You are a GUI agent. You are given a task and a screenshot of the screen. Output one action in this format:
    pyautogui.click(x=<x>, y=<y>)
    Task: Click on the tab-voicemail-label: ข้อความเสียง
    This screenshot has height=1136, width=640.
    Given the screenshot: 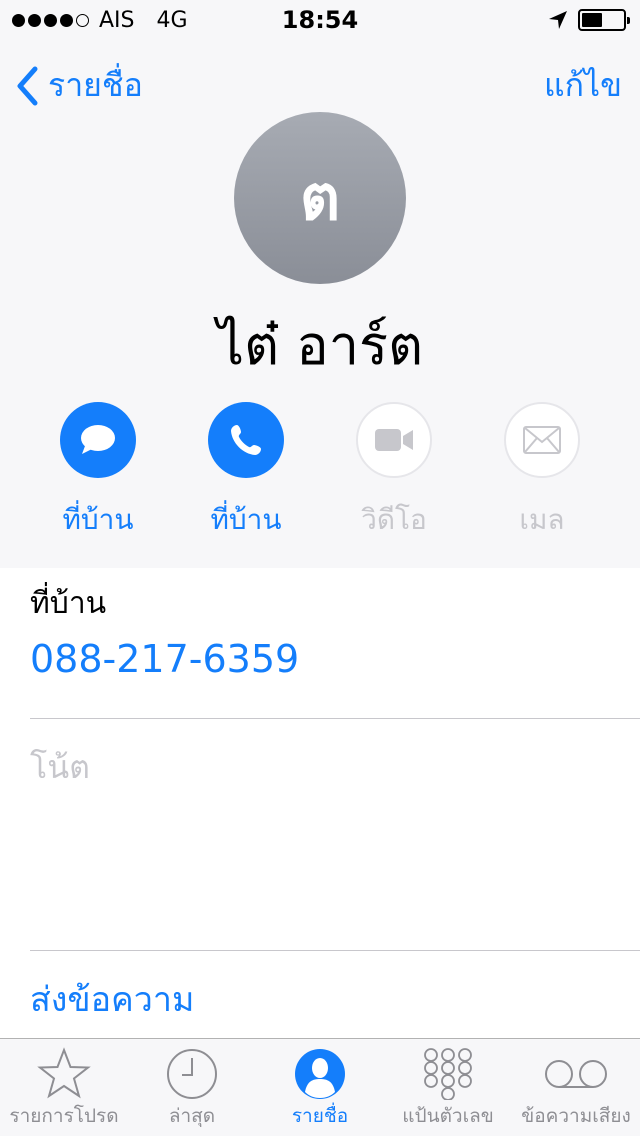 What is the action you would take?
    pyautogui.click(x=576, y=1116)
    